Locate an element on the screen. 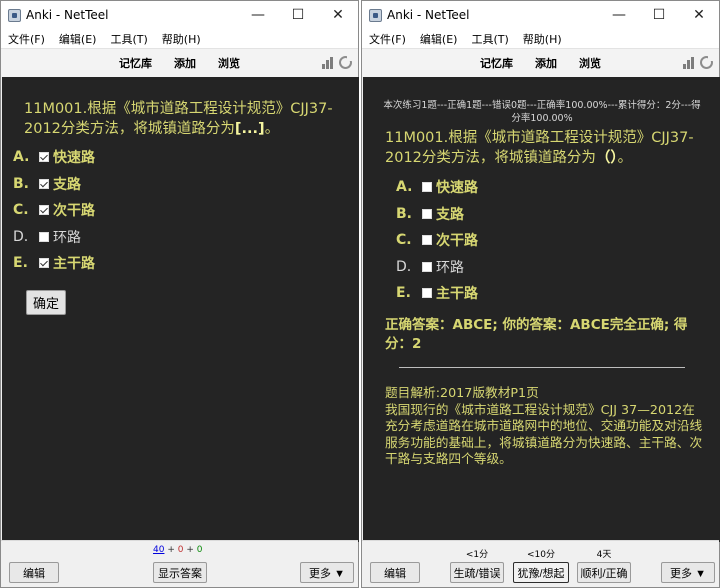 Image resolution: width=720 pixels, height=588 pixels. new-count: 40 is located at coordinates (159, 550).